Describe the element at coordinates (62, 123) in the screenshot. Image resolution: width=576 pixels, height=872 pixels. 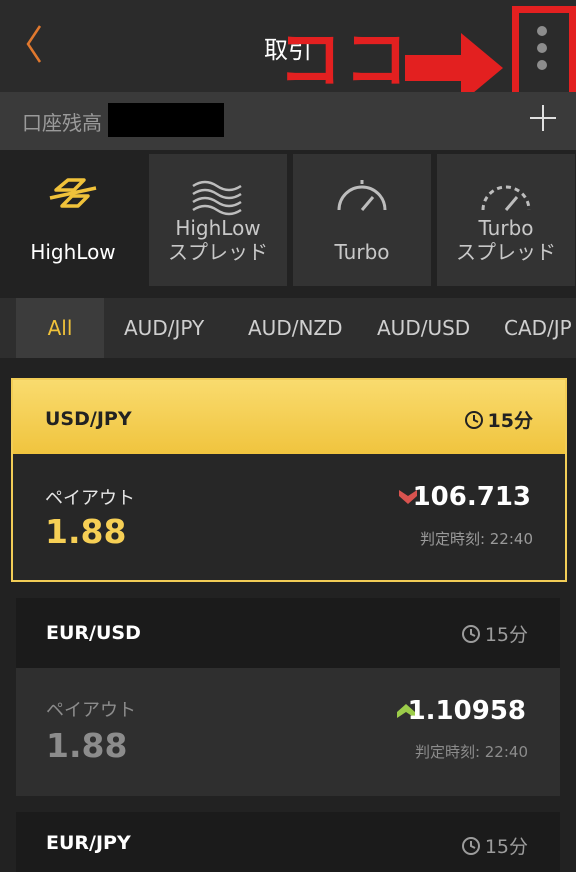
I see `balance-label: 口座残高` at that location.